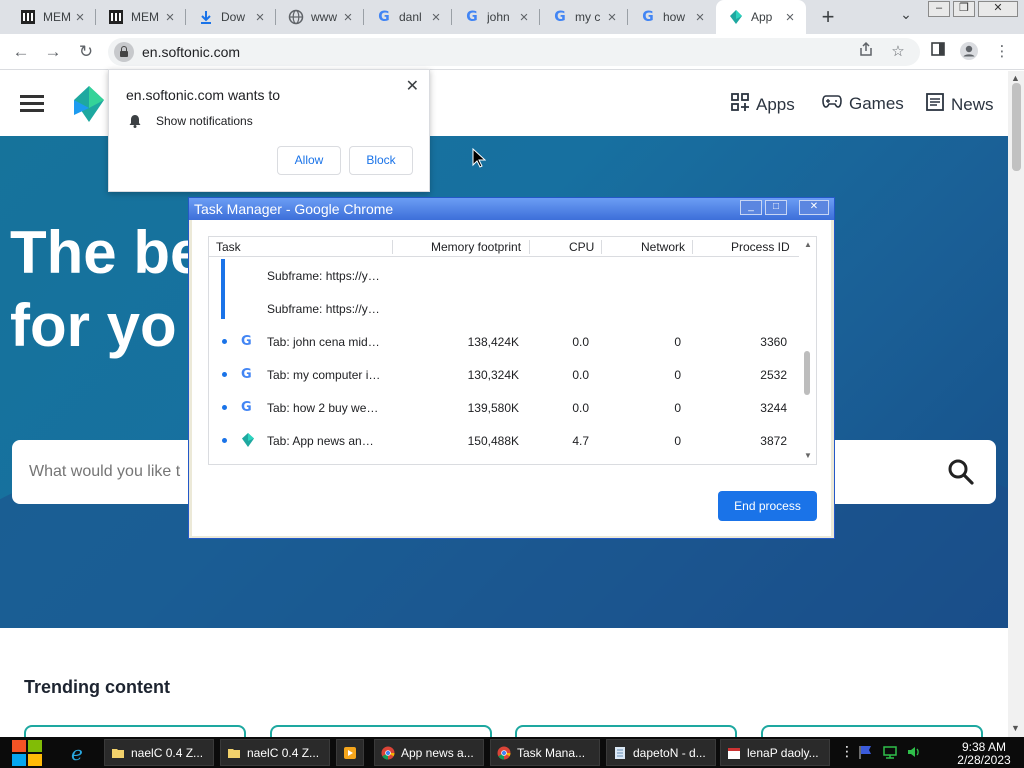 This screenshot has height=768, width=1024. Describe the element at coordinates (514, 52) in the screenshot. I see `address-bar: en.softonic.com` at that location.